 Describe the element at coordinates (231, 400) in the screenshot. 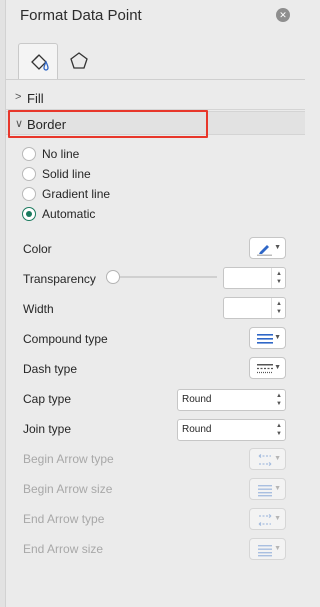

I see `cap-type-select: Round ▲ ▼` at that location.